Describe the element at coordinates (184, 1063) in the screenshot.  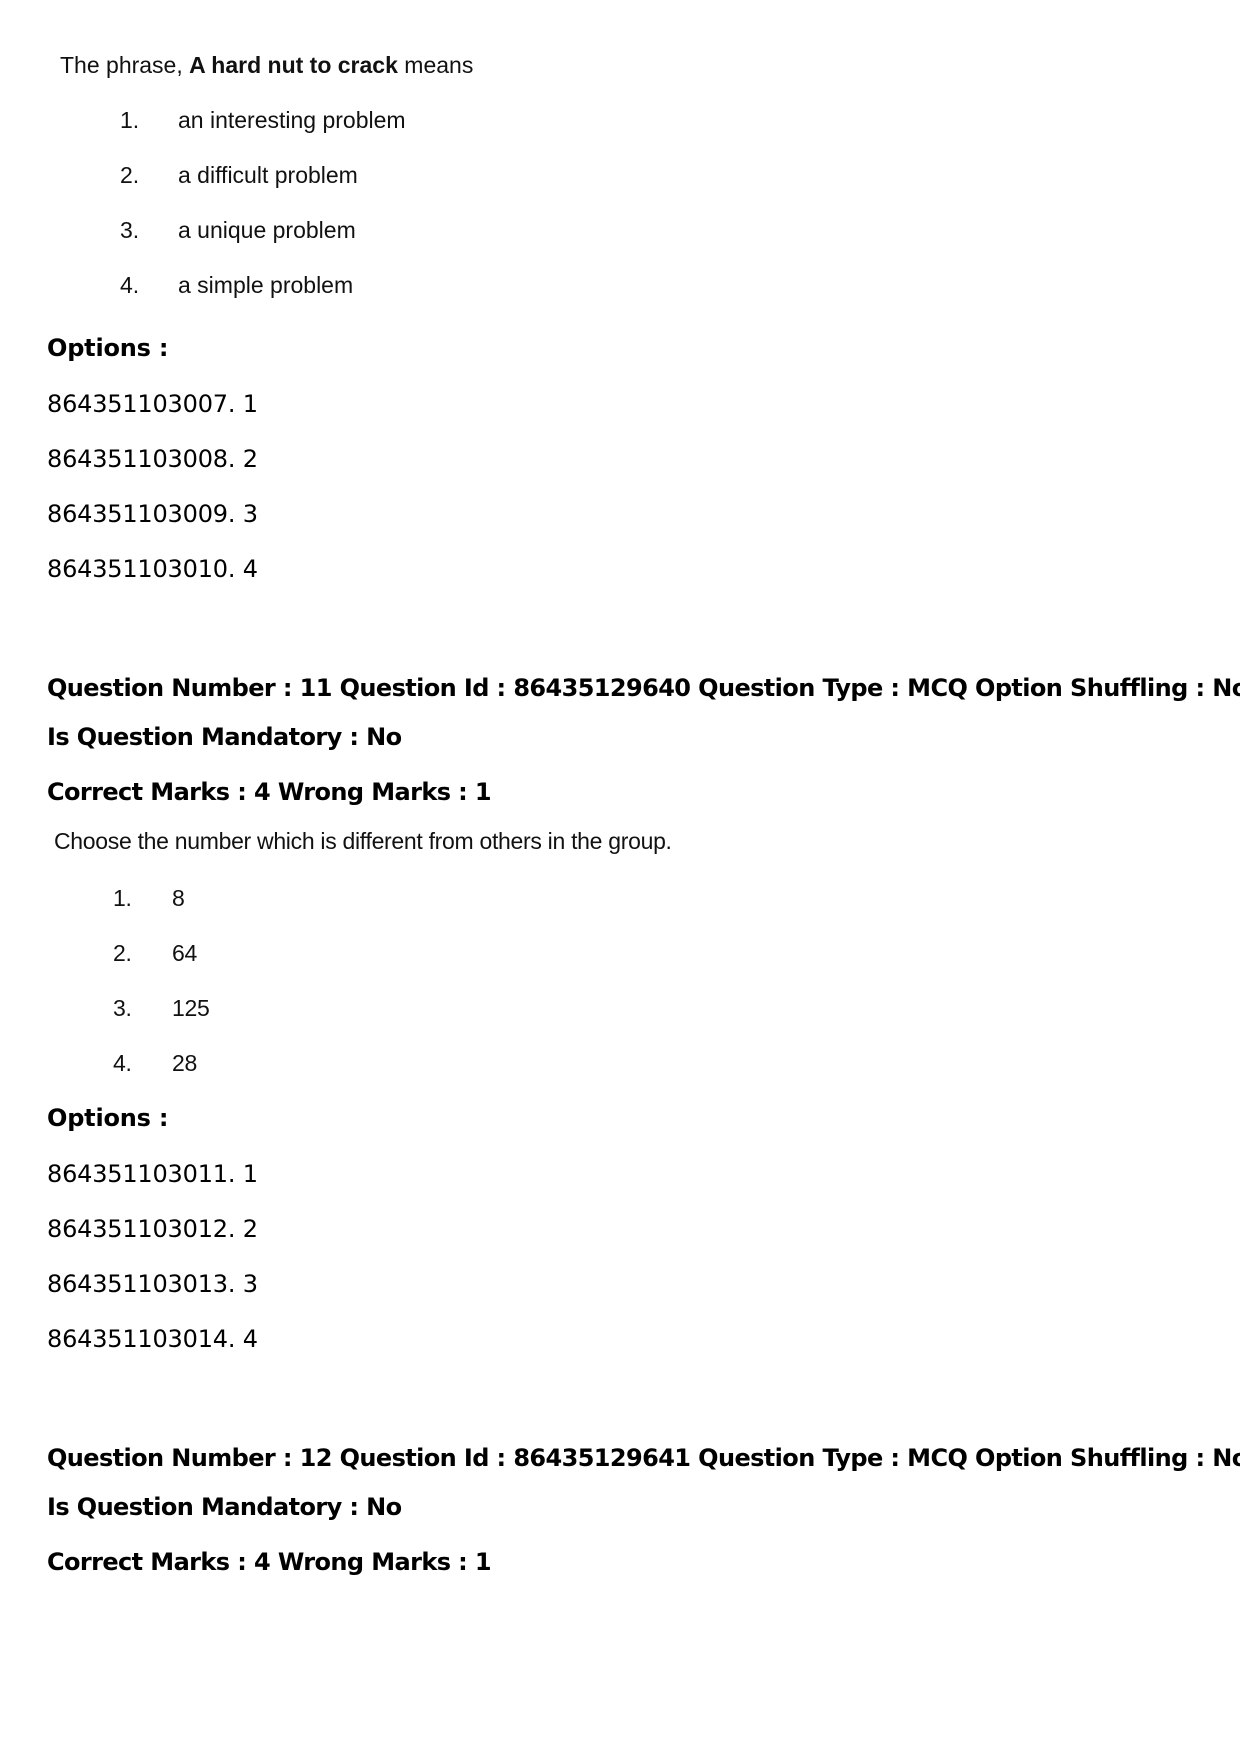
I see `choice-text: 28` at that location.